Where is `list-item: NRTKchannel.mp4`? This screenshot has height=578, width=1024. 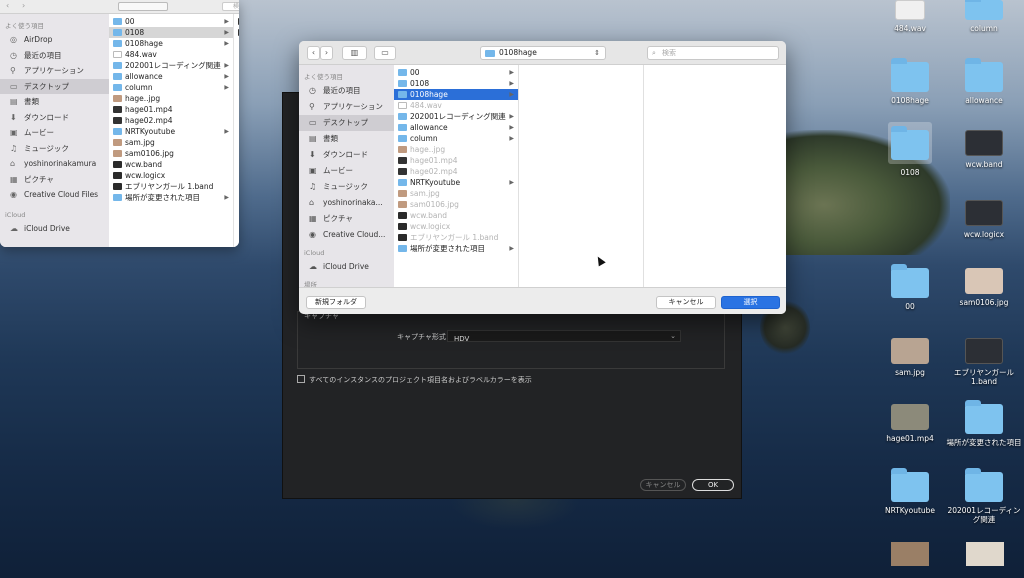 list-item: NRTKchannel.mp4 is located at coordinates (236, 32).